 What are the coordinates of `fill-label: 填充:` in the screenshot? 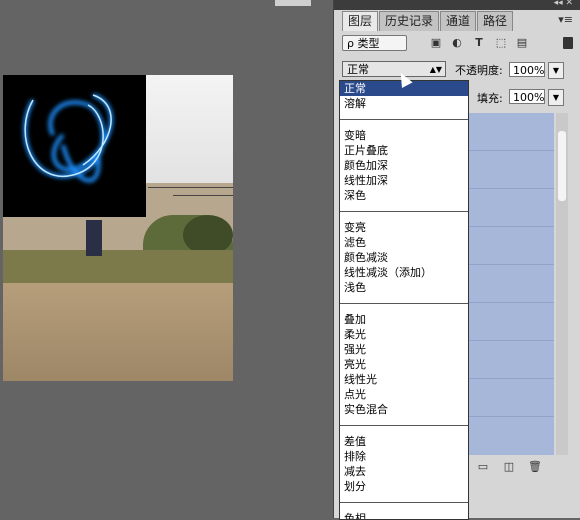 It's located at (490, 98).